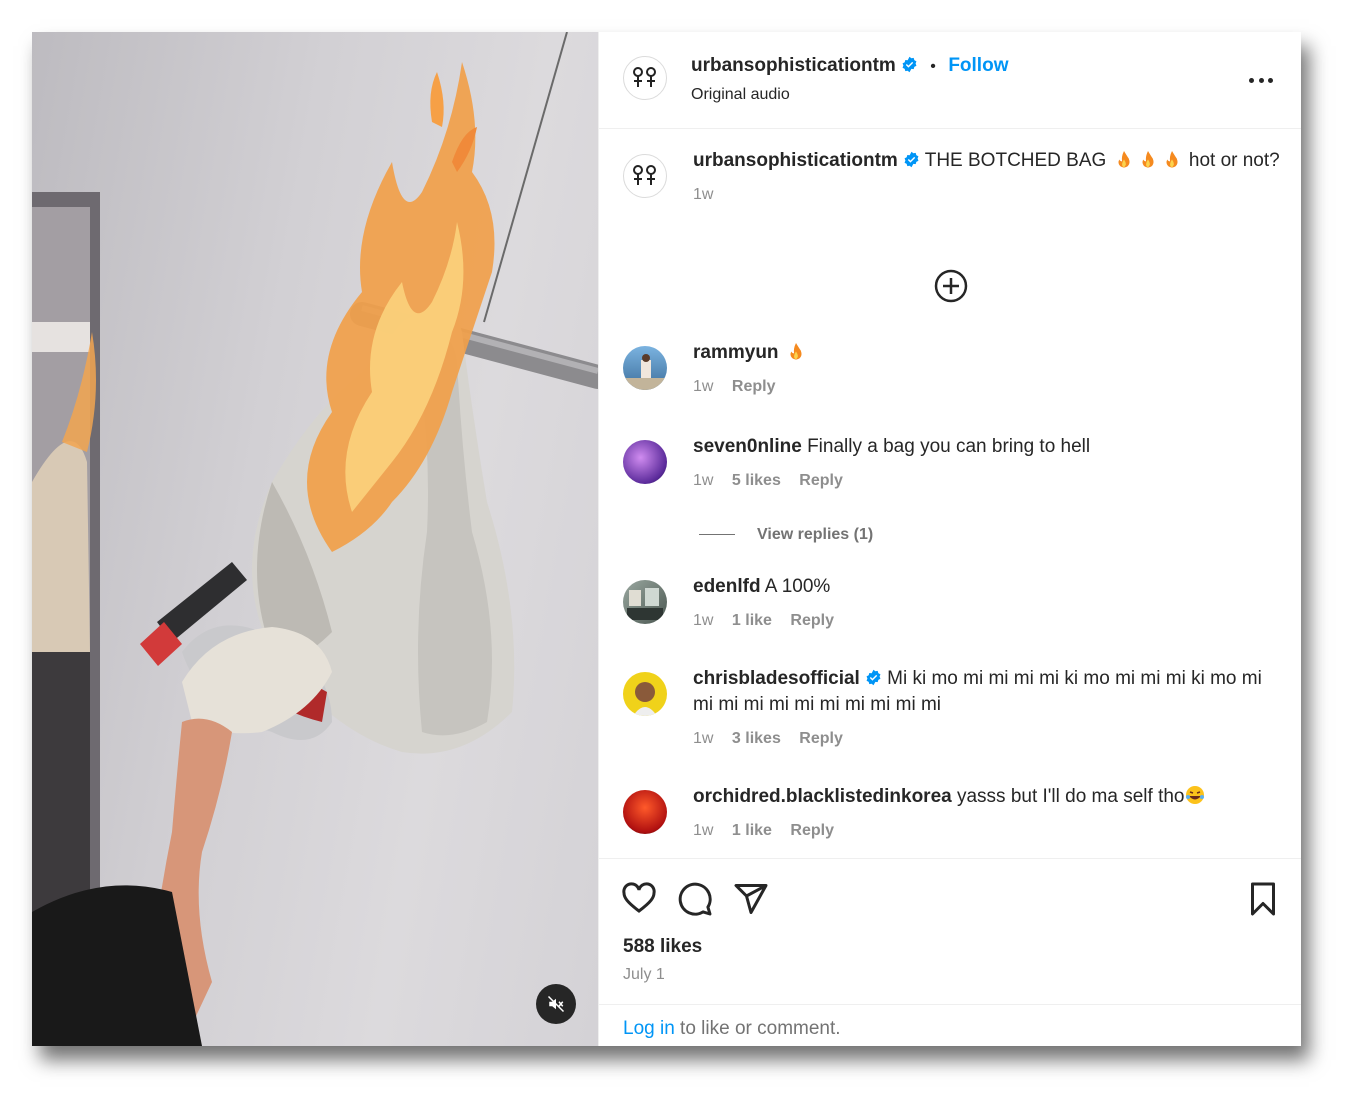  What do you see at coordinates (1070, 796) in the screenshot?
I see `comment-text: yasss but I'll do ma self tho` at bounding box center [1070, 796].